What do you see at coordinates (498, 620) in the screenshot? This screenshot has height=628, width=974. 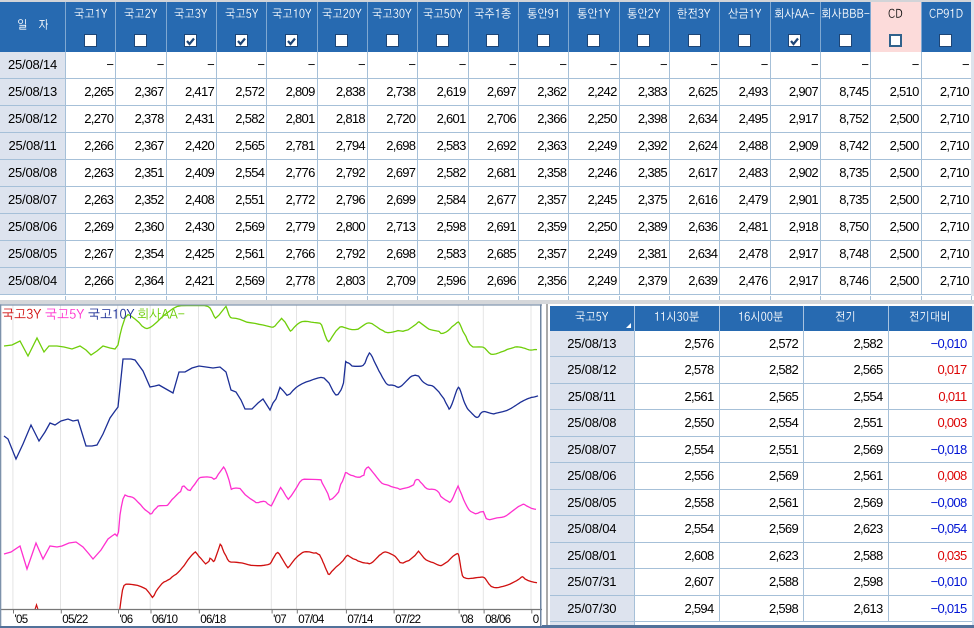 I see `svg-text: 08/06` at bounding box center [498, 620].